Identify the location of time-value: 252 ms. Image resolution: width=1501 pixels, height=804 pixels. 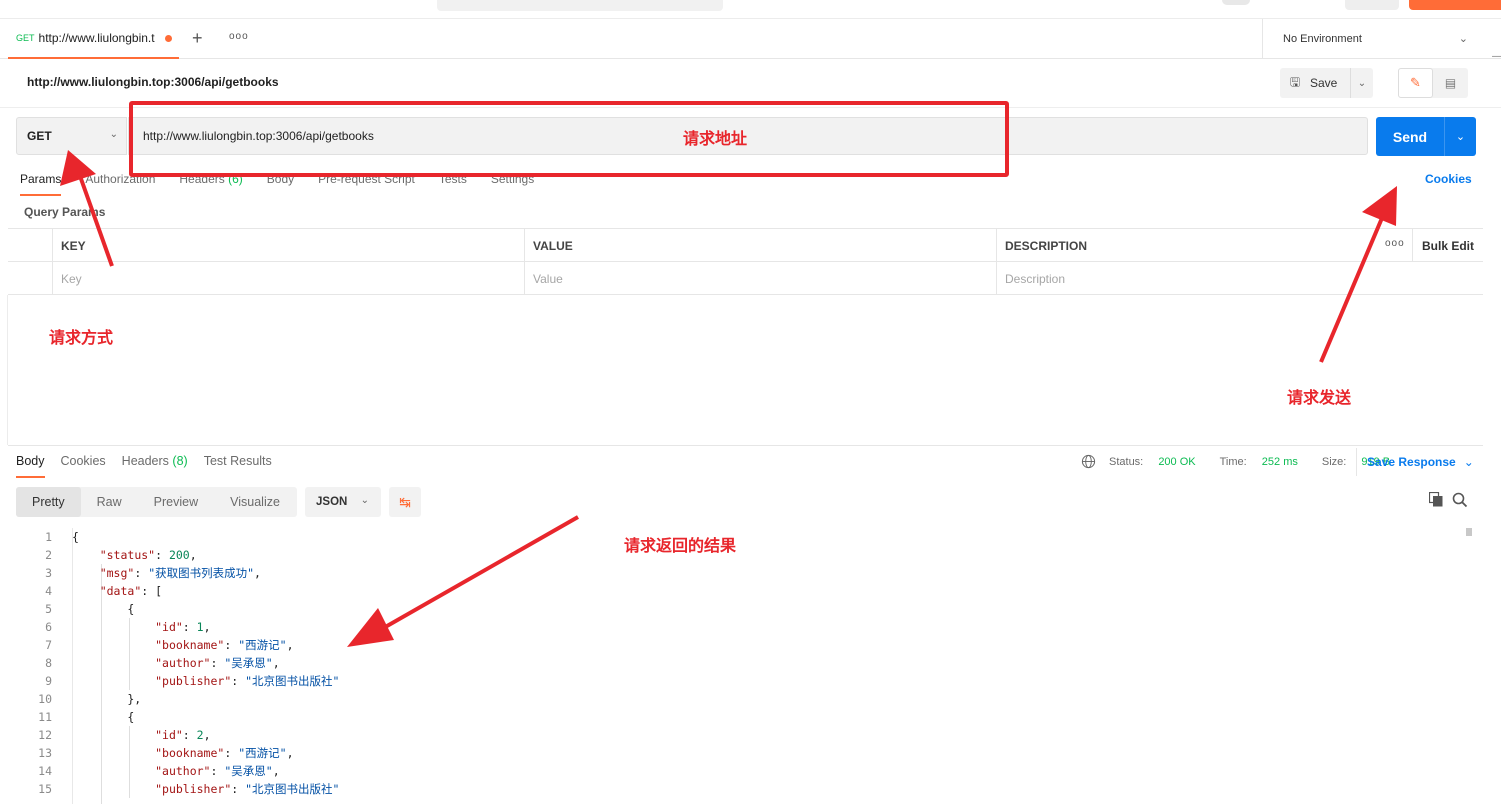
(1279, 462).